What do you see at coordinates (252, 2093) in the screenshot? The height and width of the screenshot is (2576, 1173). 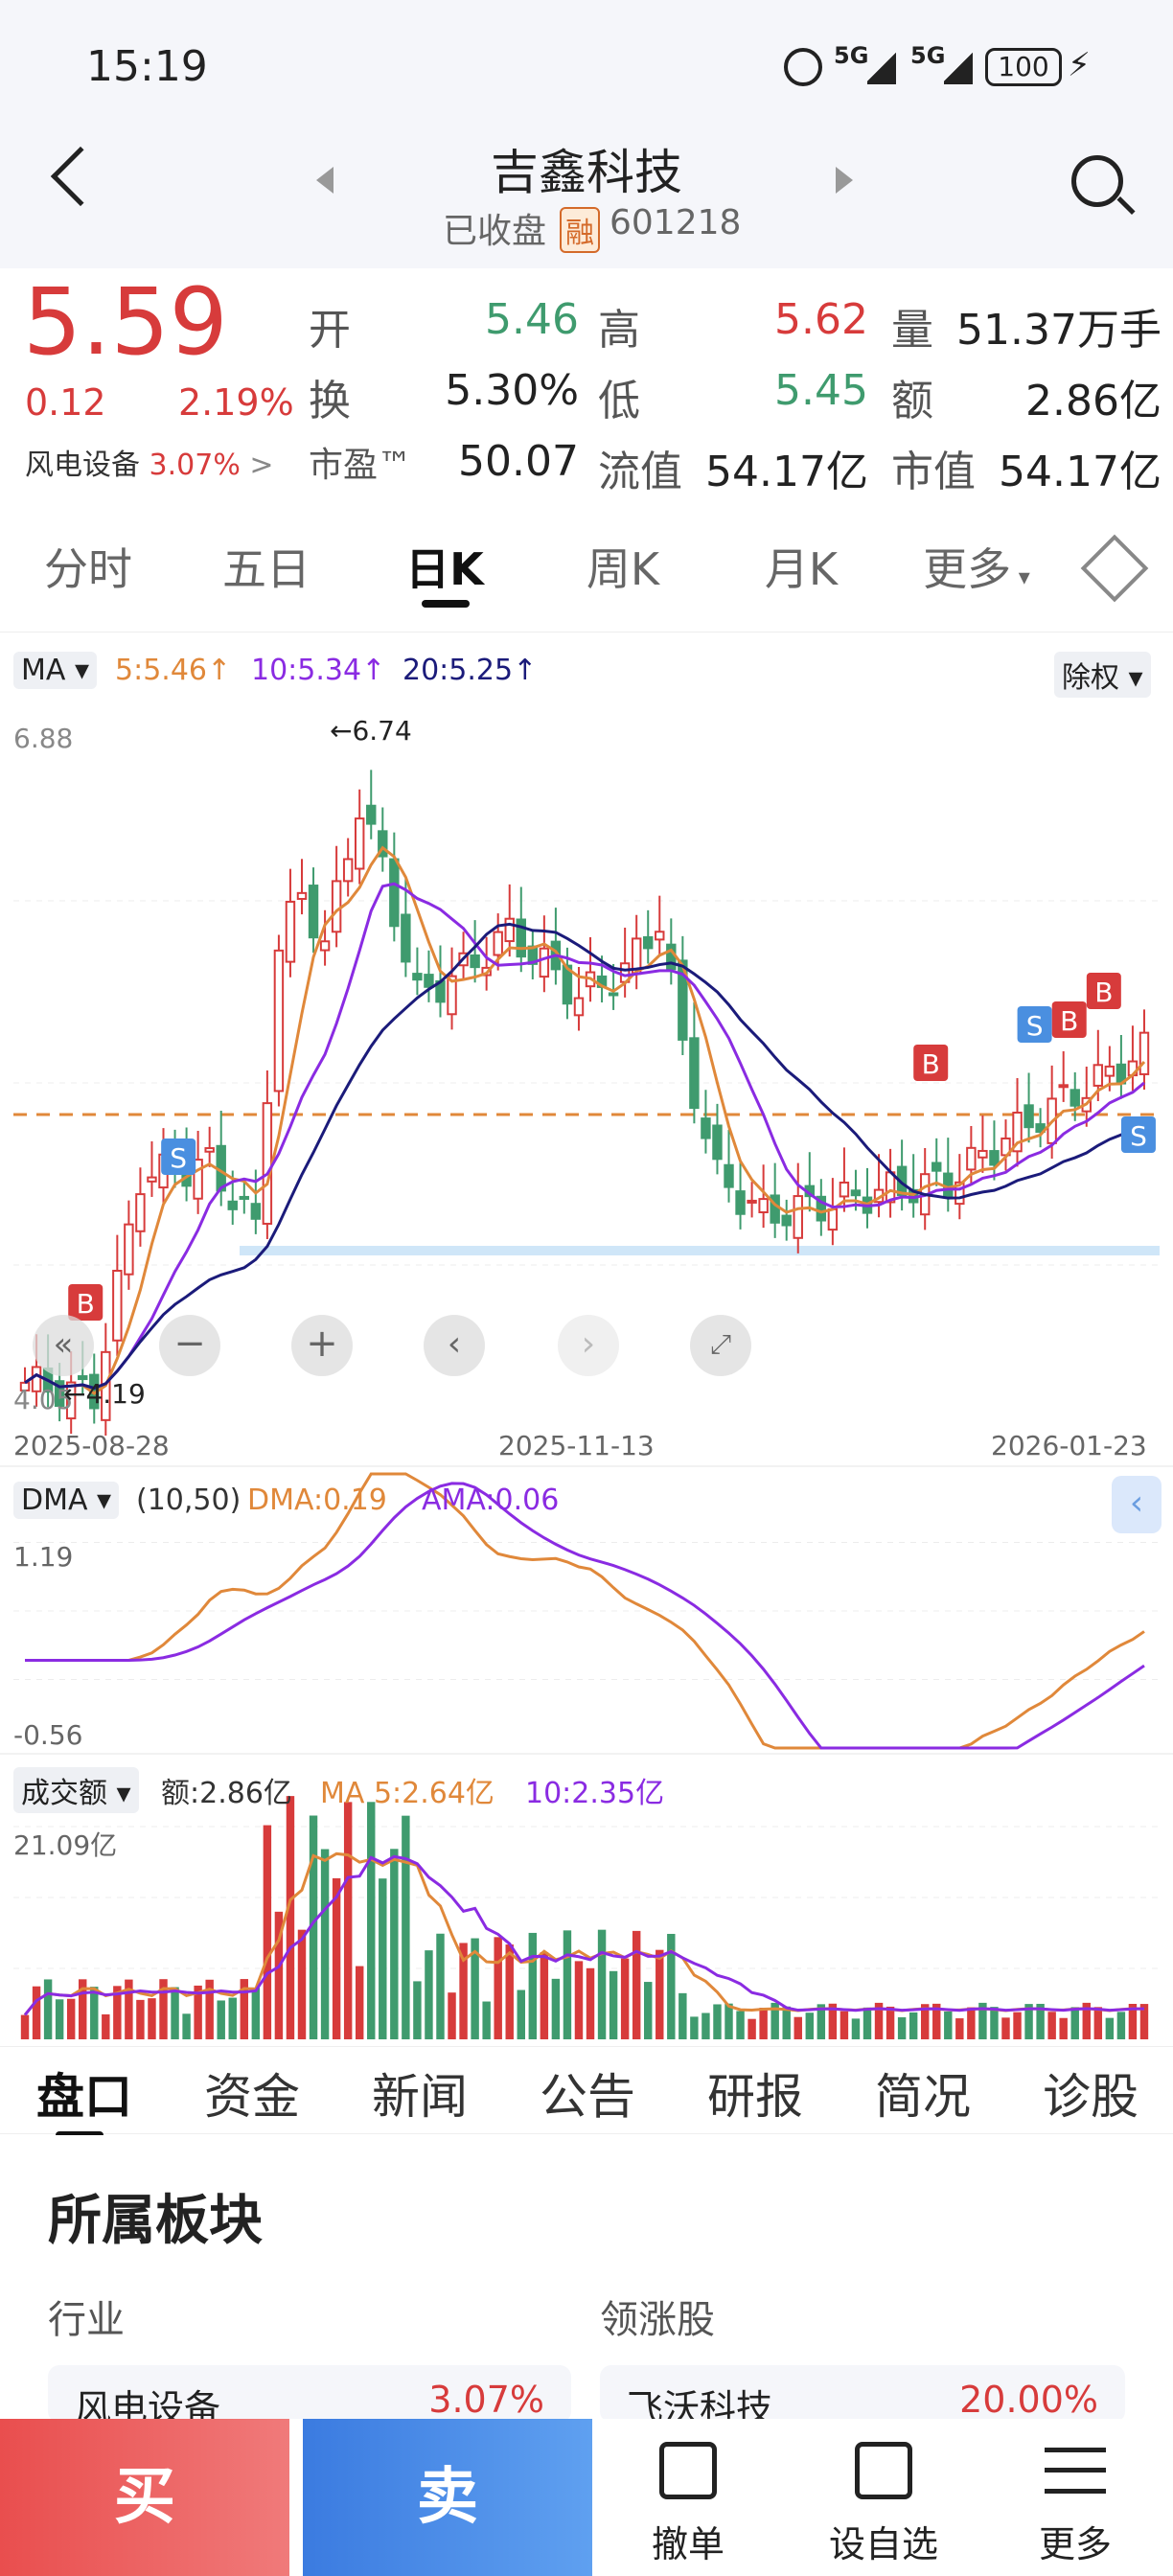 I see `info-tab: 资金` at bounding box center [252, 2093].